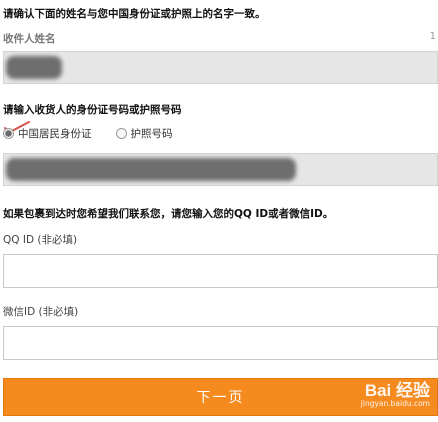  What do you see at coordinates (395, 403) in the screenshot?
I see `watermark-url: jingyan.baidu.com` at bounding box center [395, 403].